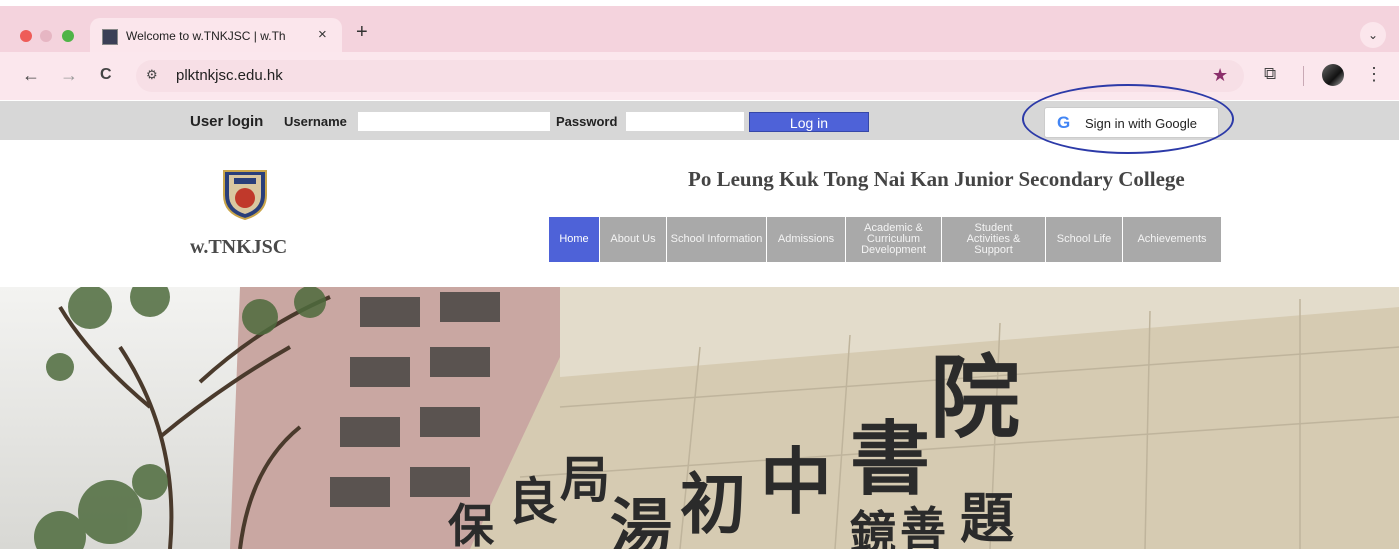  What do you see at coordinates (471, 524) in the screenshot?
I see `sign-char-1: 保` at bounding box center [471, 524].